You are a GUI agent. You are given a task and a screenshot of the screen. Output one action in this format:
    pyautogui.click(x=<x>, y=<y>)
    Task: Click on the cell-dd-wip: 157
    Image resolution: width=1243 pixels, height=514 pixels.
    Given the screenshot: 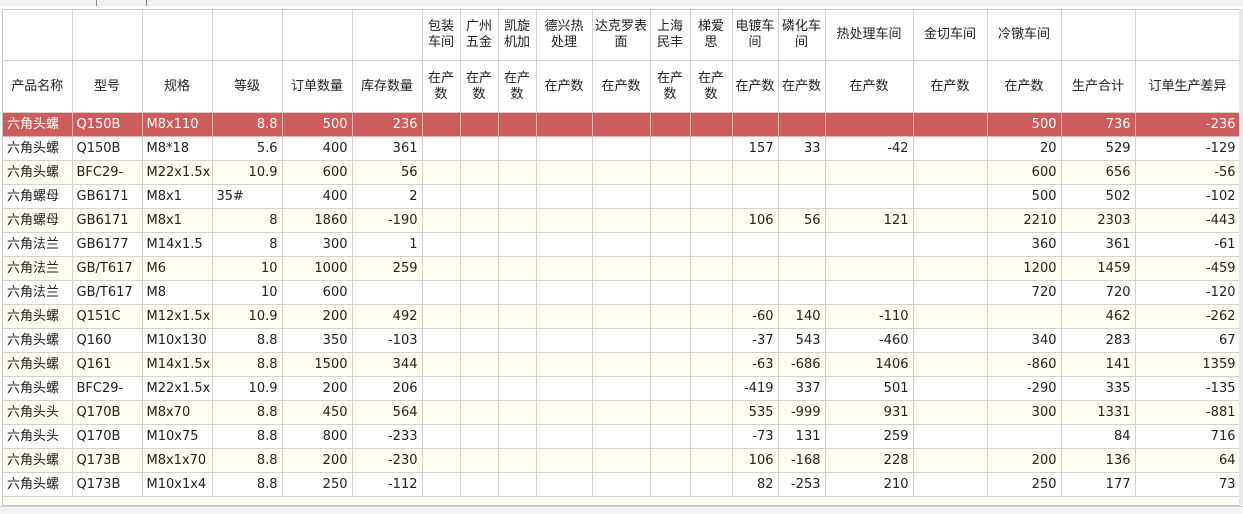 What is the action you would take?
    pyautogui.click(x=755, y=148)
    